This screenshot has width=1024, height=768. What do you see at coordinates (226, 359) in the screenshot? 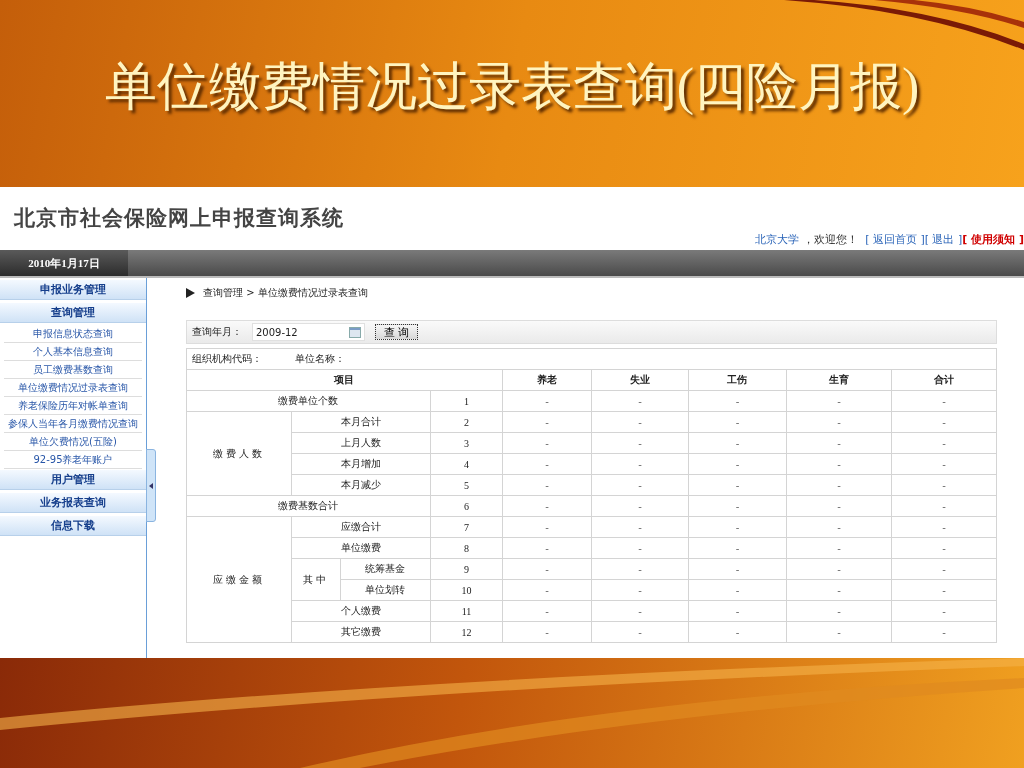
I see `info-label: 组织机构代码：` at bounding box center [226, 359].